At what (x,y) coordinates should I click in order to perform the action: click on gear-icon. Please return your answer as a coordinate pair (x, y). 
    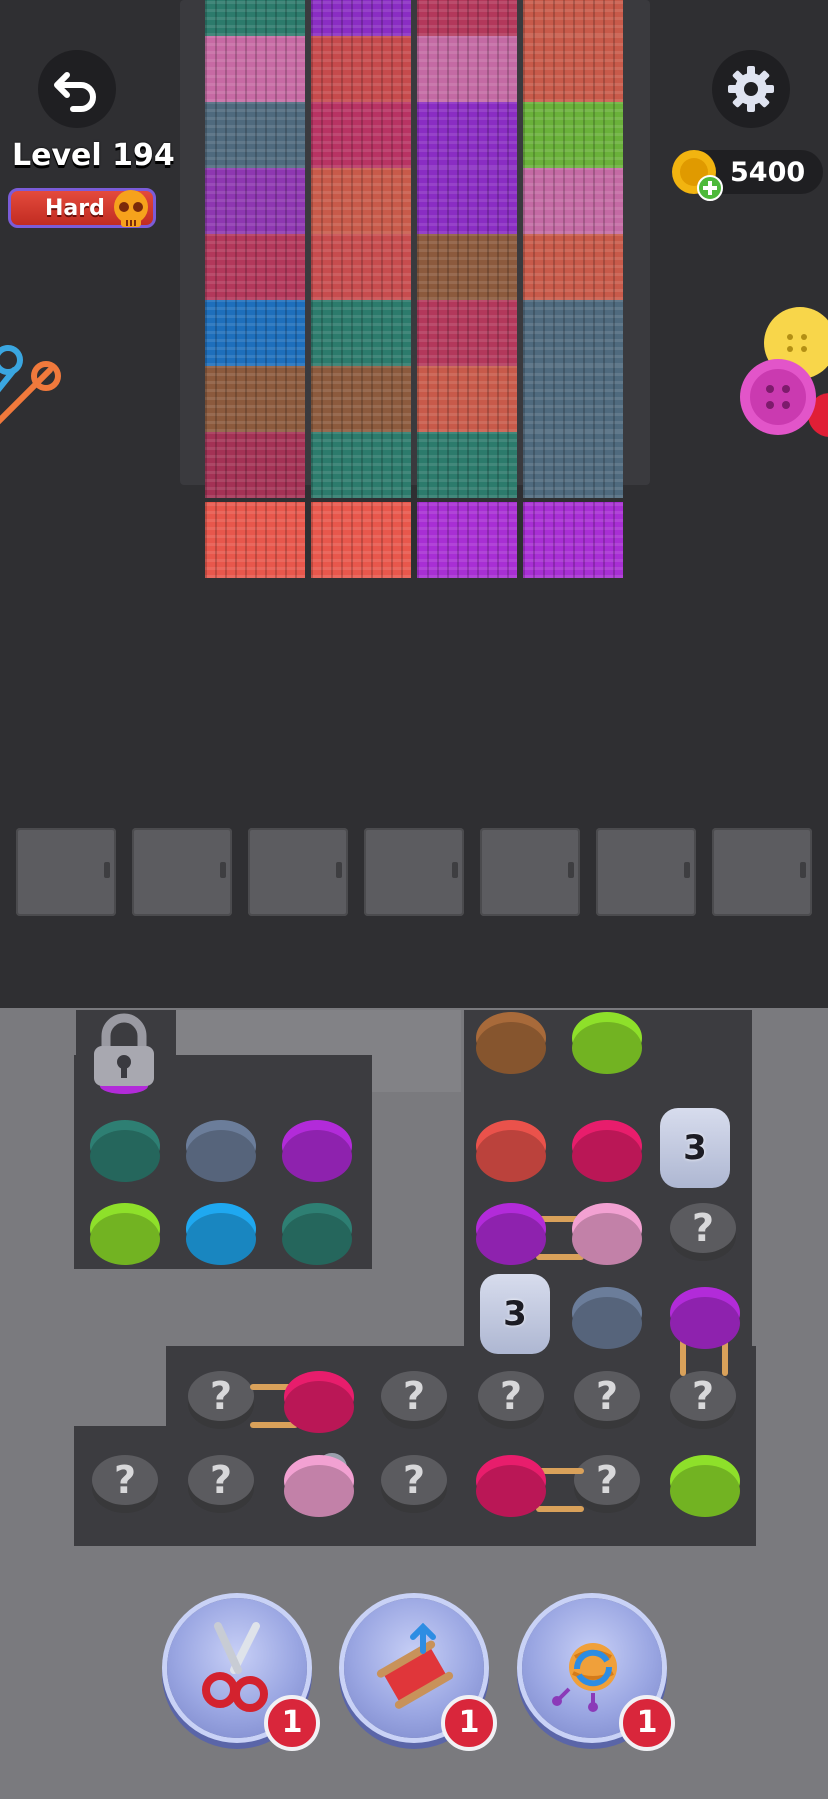
    Looking at the image, I should click on (751, 89).